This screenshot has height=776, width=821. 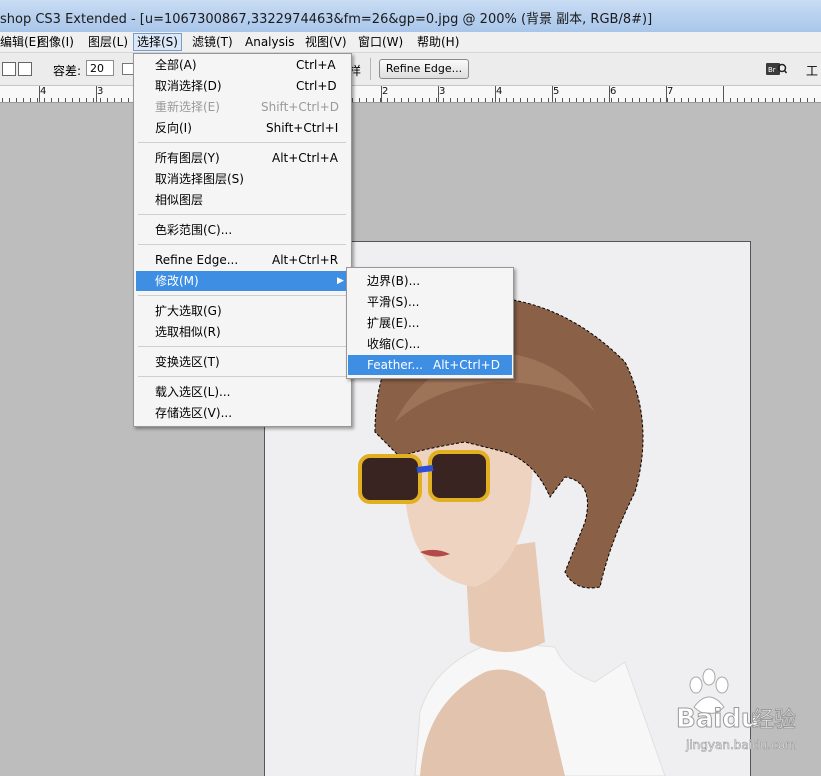 What do you see at coordinates (302, 128) in the screenshot?
I see `menu-item-shortcut: Shift+Ctrl+I` at bounding box center [302, 128].